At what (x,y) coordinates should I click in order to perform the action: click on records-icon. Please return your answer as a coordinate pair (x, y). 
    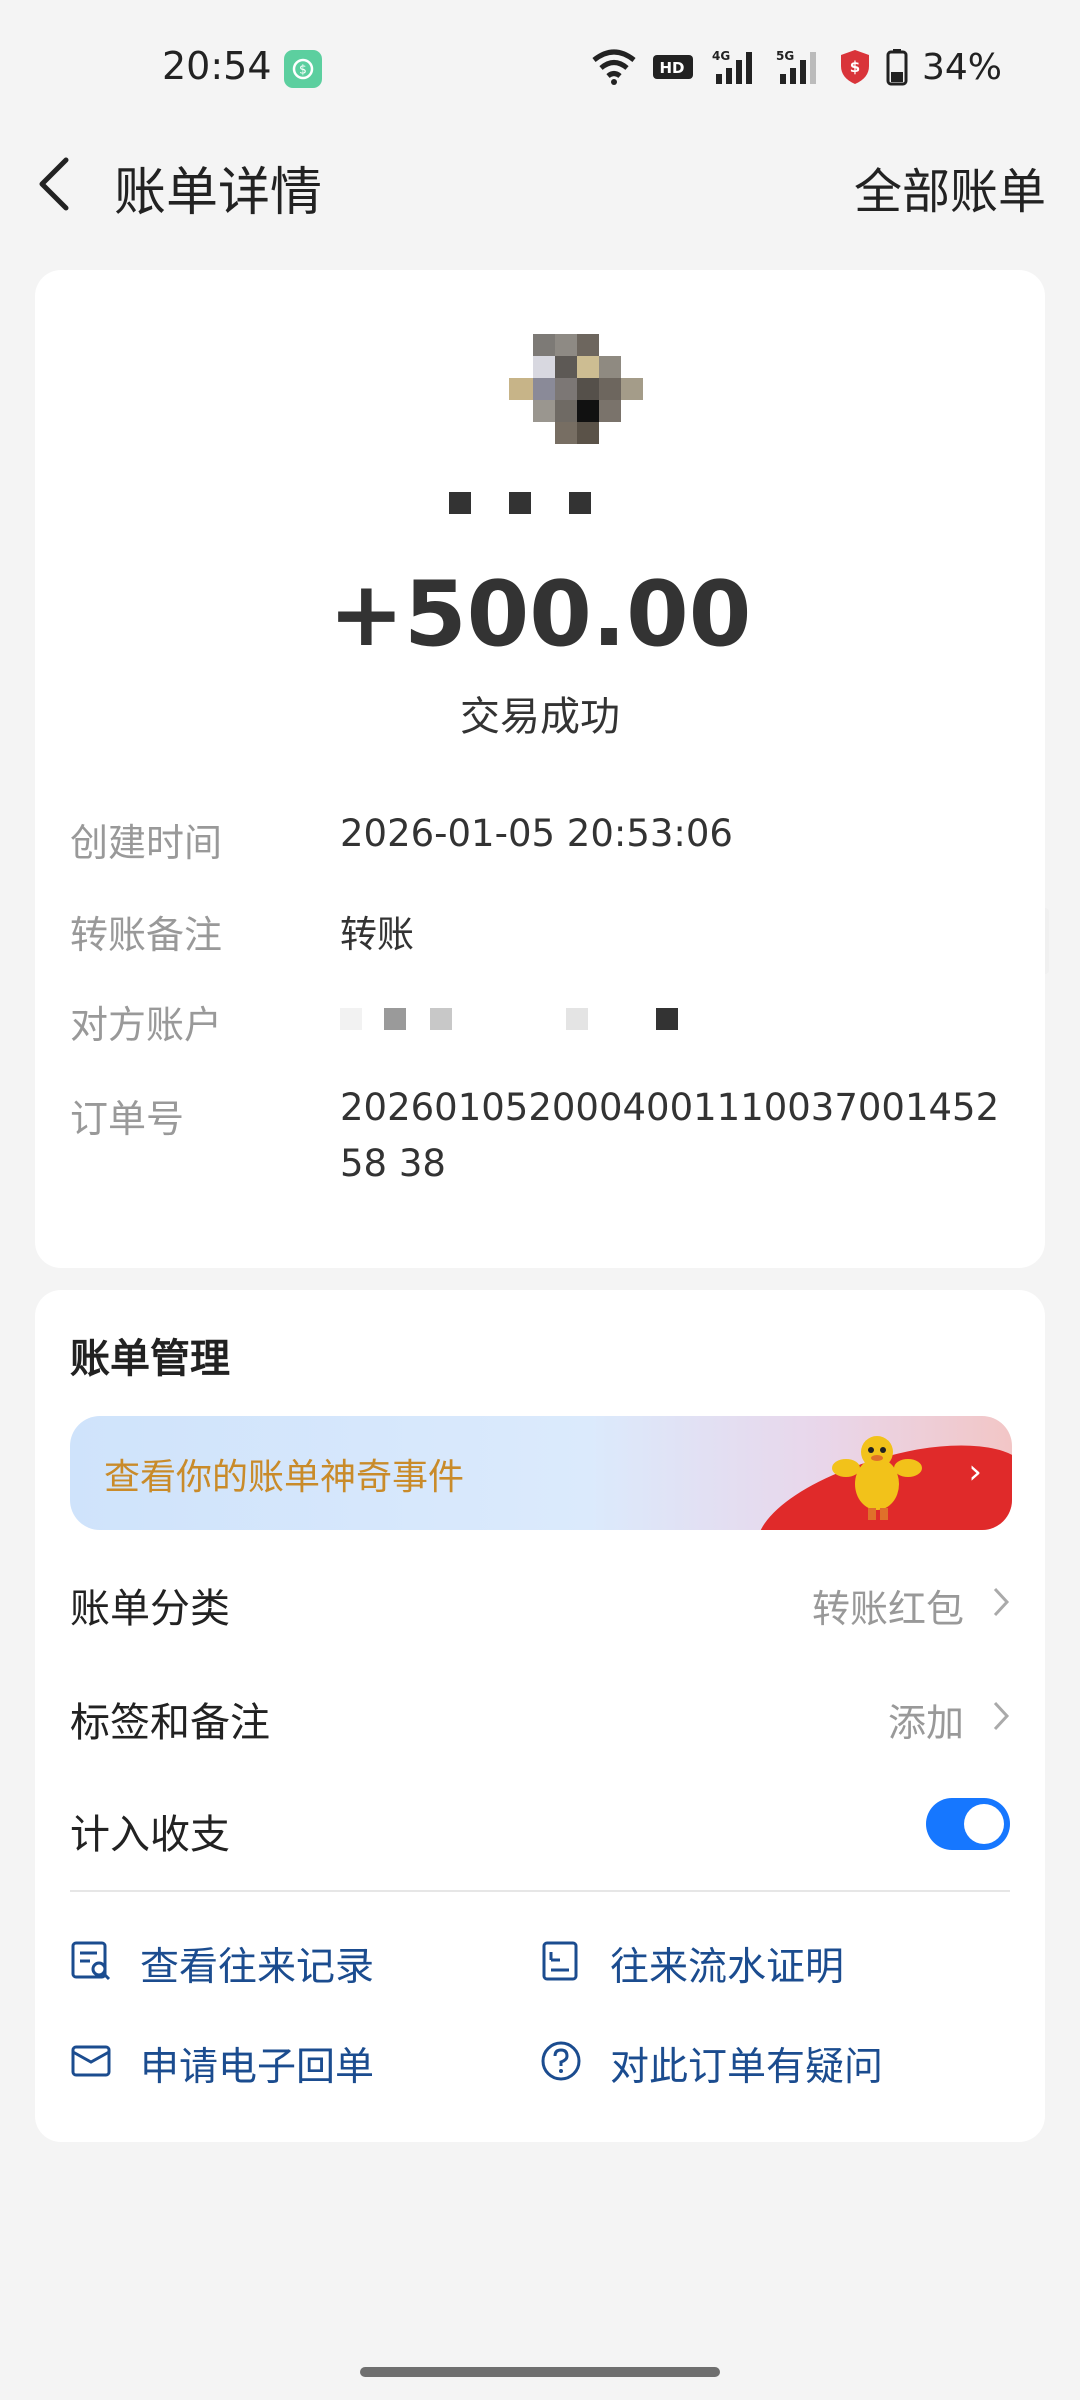
    Looking at the image, I should click on (91, 1961).